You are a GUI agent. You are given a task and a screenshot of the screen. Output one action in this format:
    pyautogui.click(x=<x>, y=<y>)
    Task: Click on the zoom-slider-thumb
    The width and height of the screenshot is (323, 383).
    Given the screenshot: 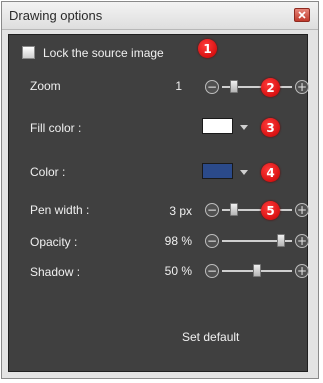 What is the action you would take?
    pyautogui.click(x=234, y=86)
    